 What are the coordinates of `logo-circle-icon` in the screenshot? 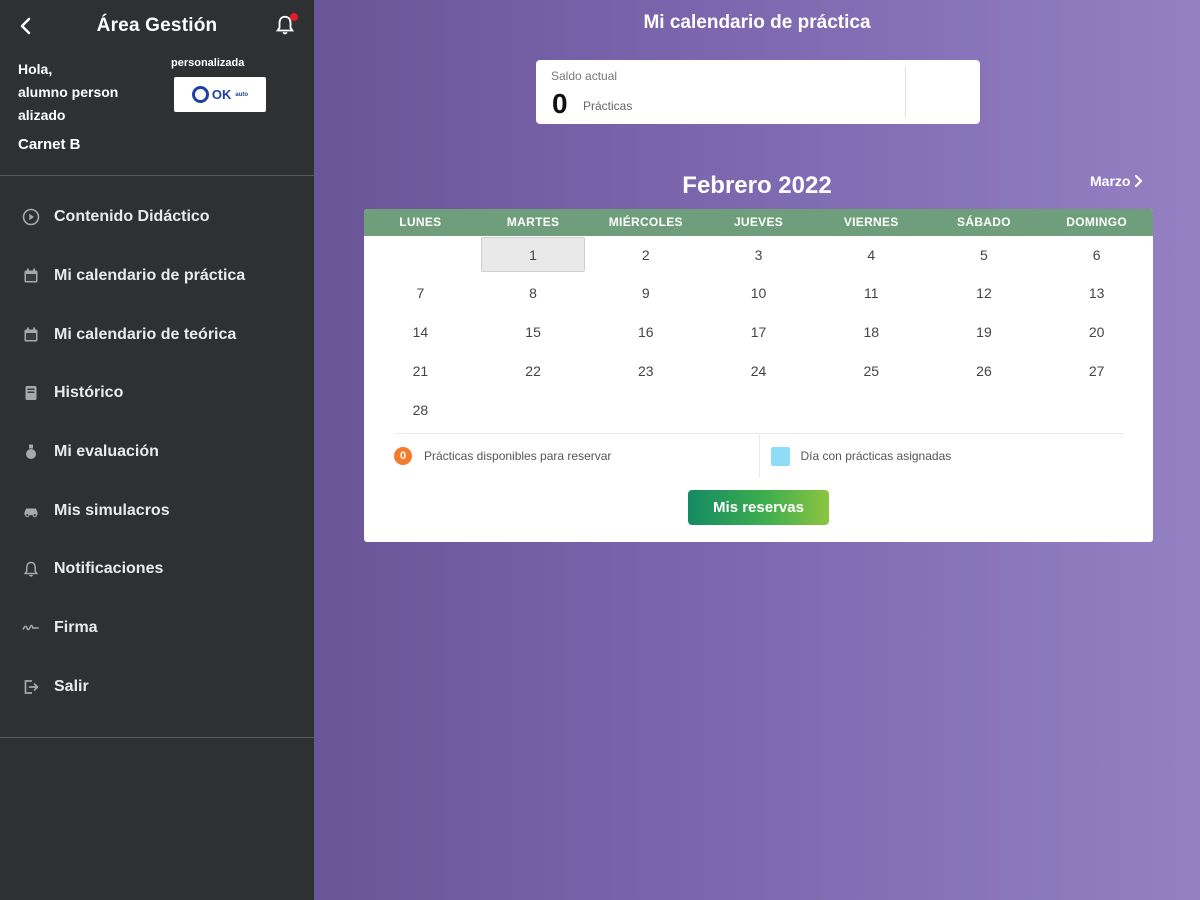 It's located at (200, 94).